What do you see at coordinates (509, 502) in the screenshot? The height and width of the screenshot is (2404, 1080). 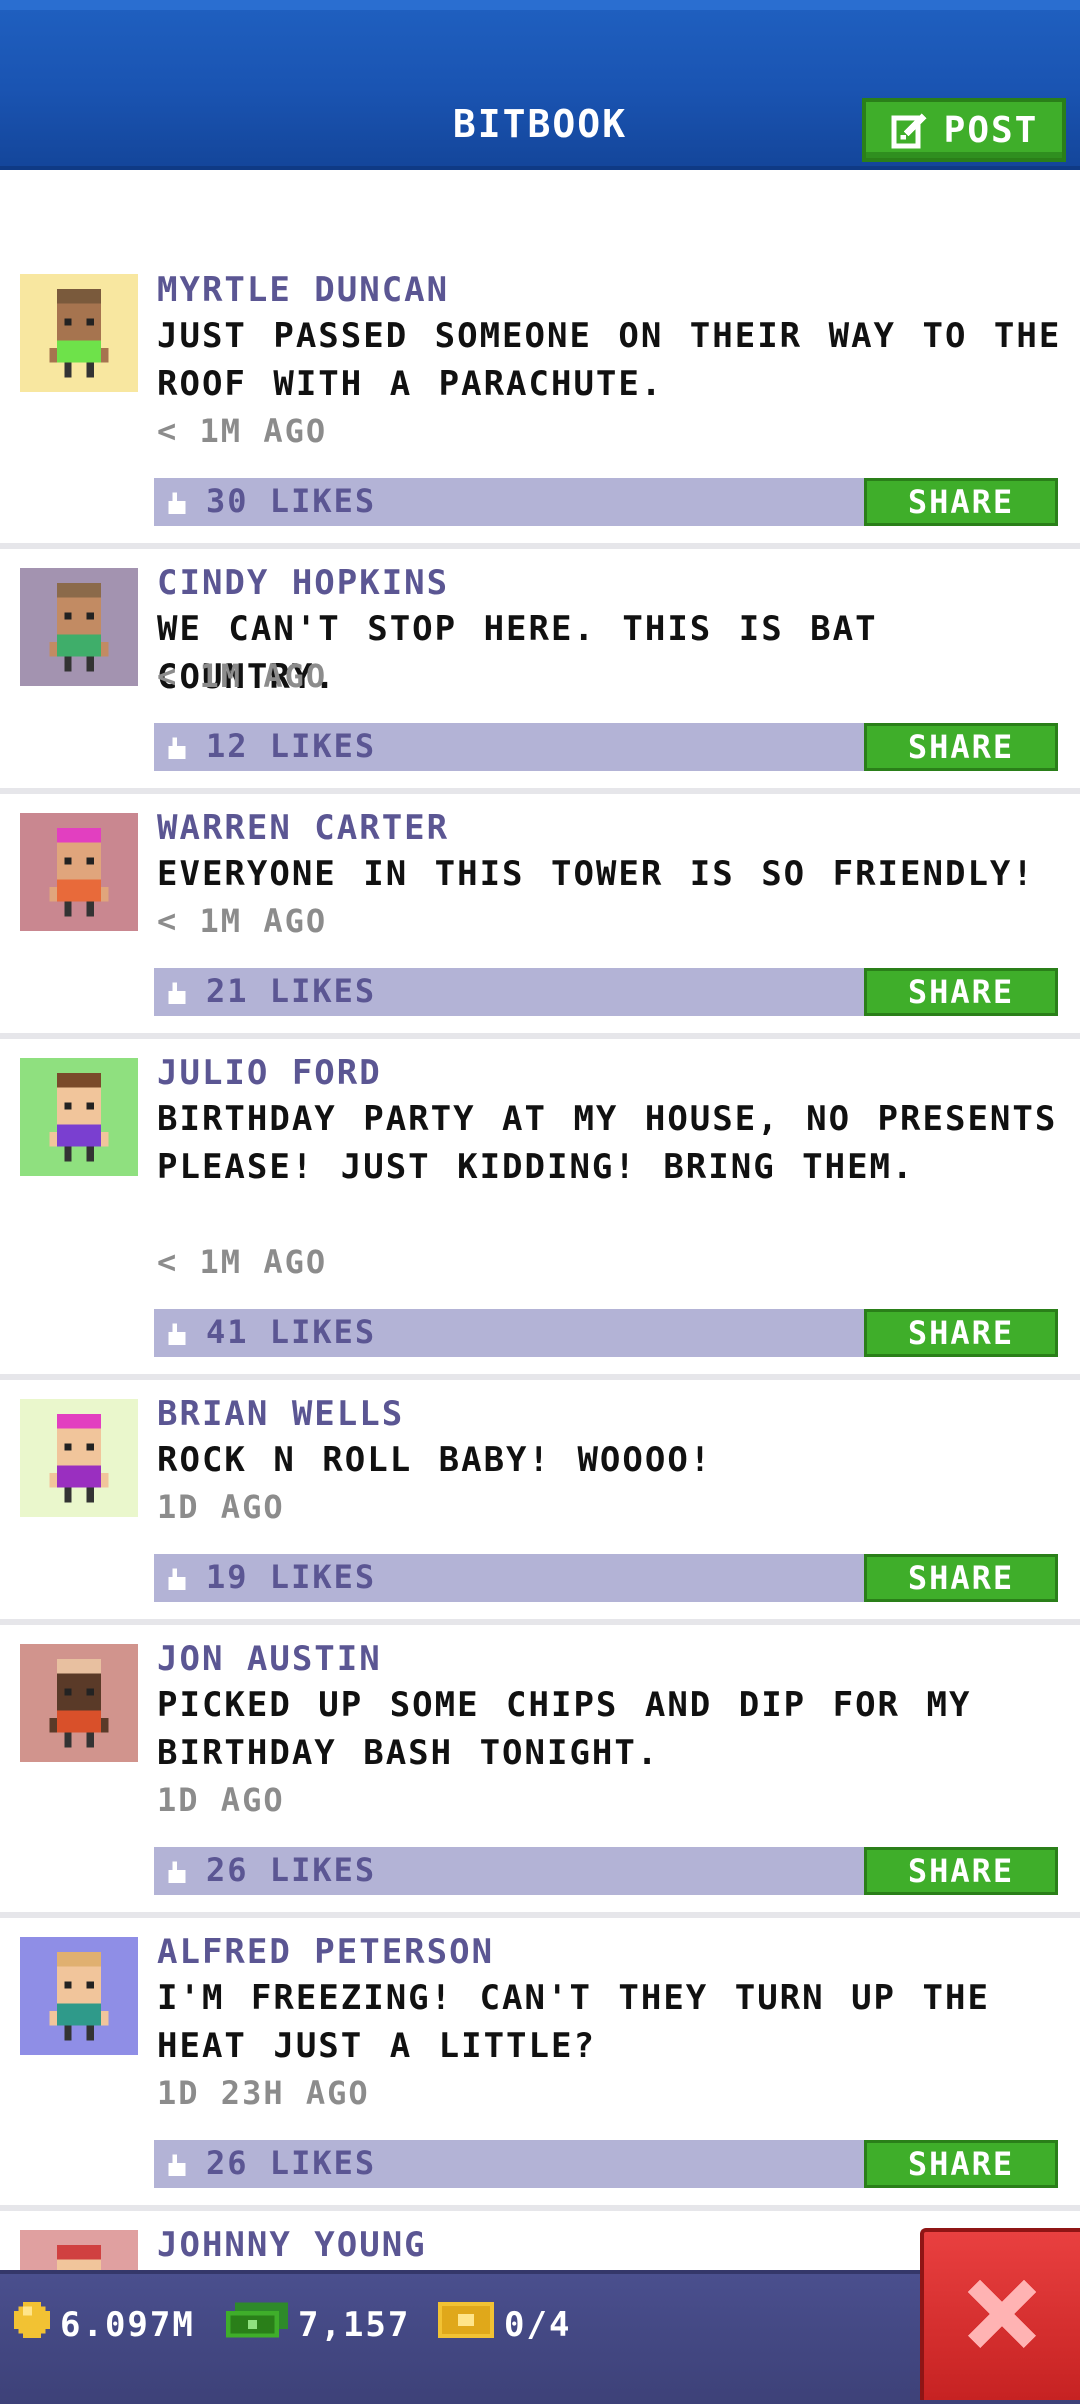 I see `likes-bar: 30 LIKES` at bounding box center [509, 502].